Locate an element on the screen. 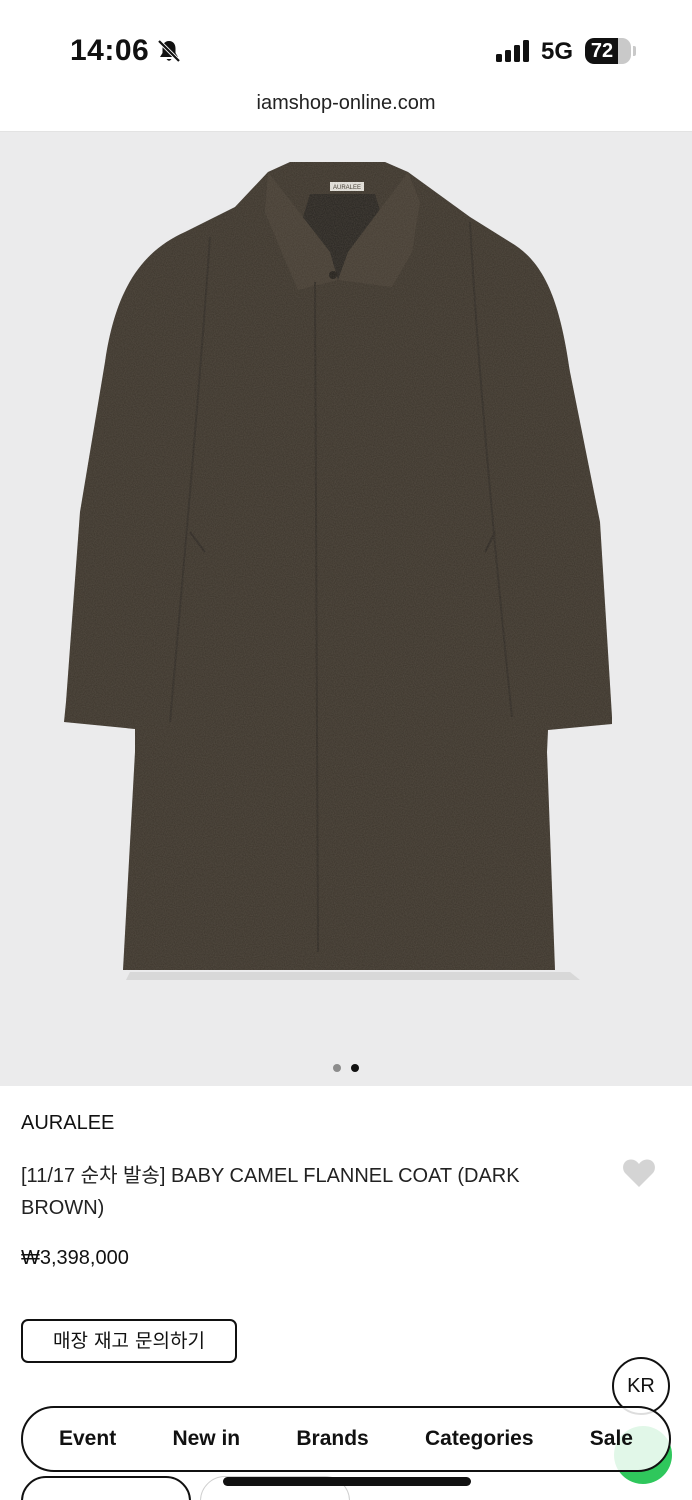 Image resolution: width=692 pixels, height=1500 pixels. product-brand: AURALEE is located at coordinates (67, 1123).